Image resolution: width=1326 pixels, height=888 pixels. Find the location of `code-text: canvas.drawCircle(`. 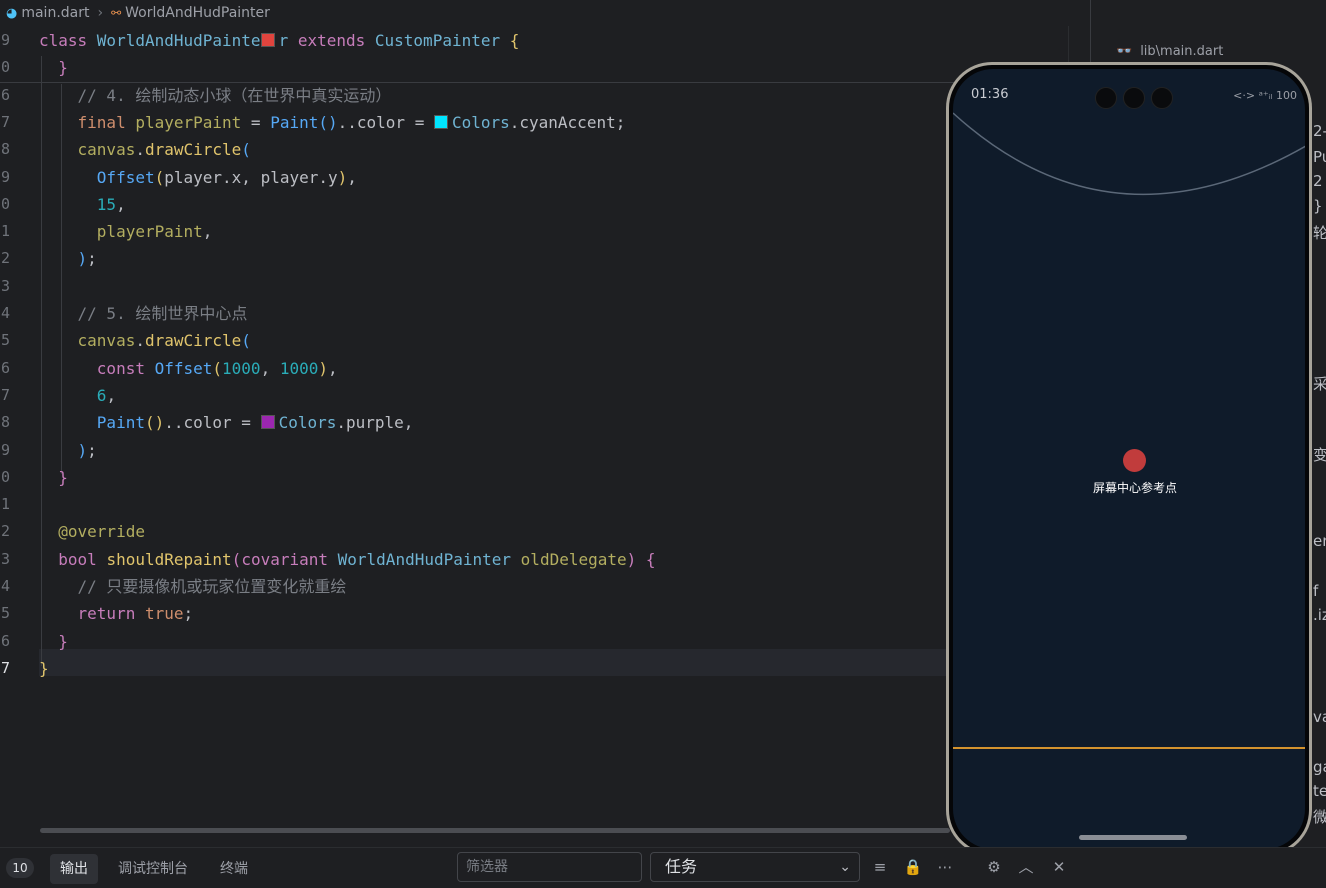

code-text: canvas.drawCircle( is located at coordinates (145, 340).